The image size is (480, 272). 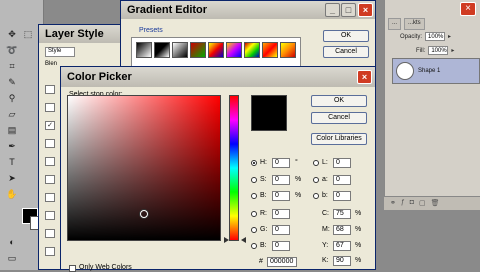 I want to click on b-radio, so click(x=254, y=196).